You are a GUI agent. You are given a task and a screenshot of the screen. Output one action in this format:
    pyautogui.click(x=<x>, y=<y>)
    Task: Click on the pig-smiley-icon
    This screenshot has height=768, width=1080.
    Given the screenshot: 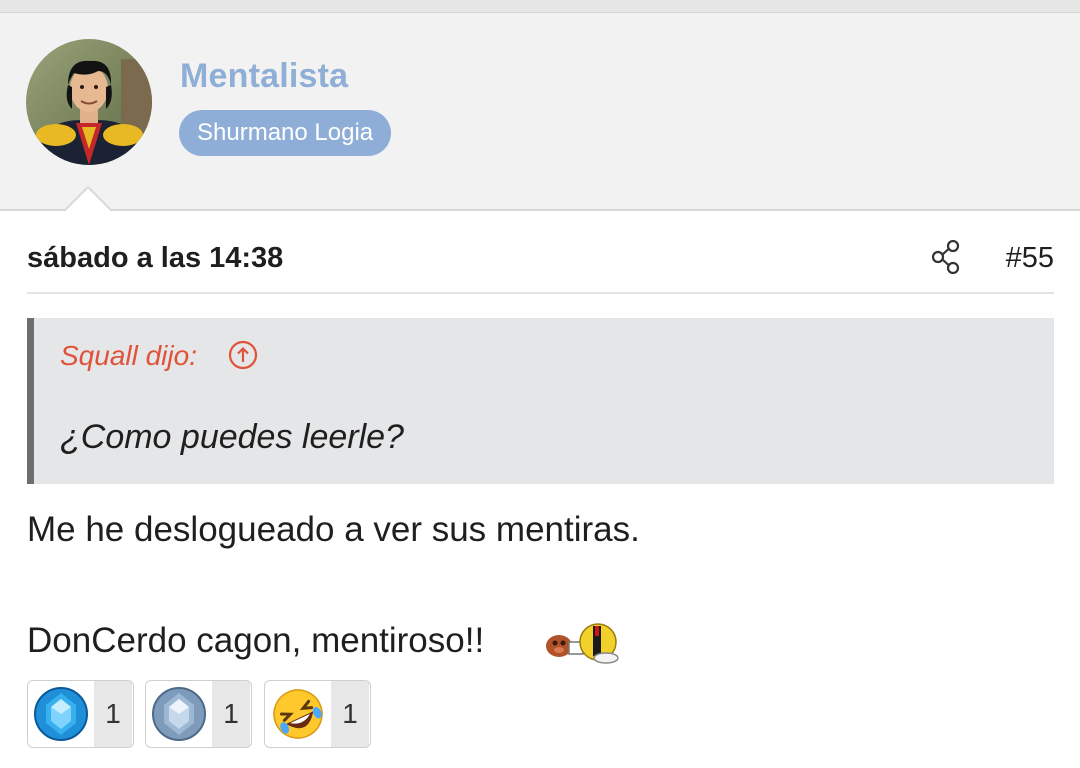 What is the action you would take?
    pyautogui.click(x=583, y=643)
    